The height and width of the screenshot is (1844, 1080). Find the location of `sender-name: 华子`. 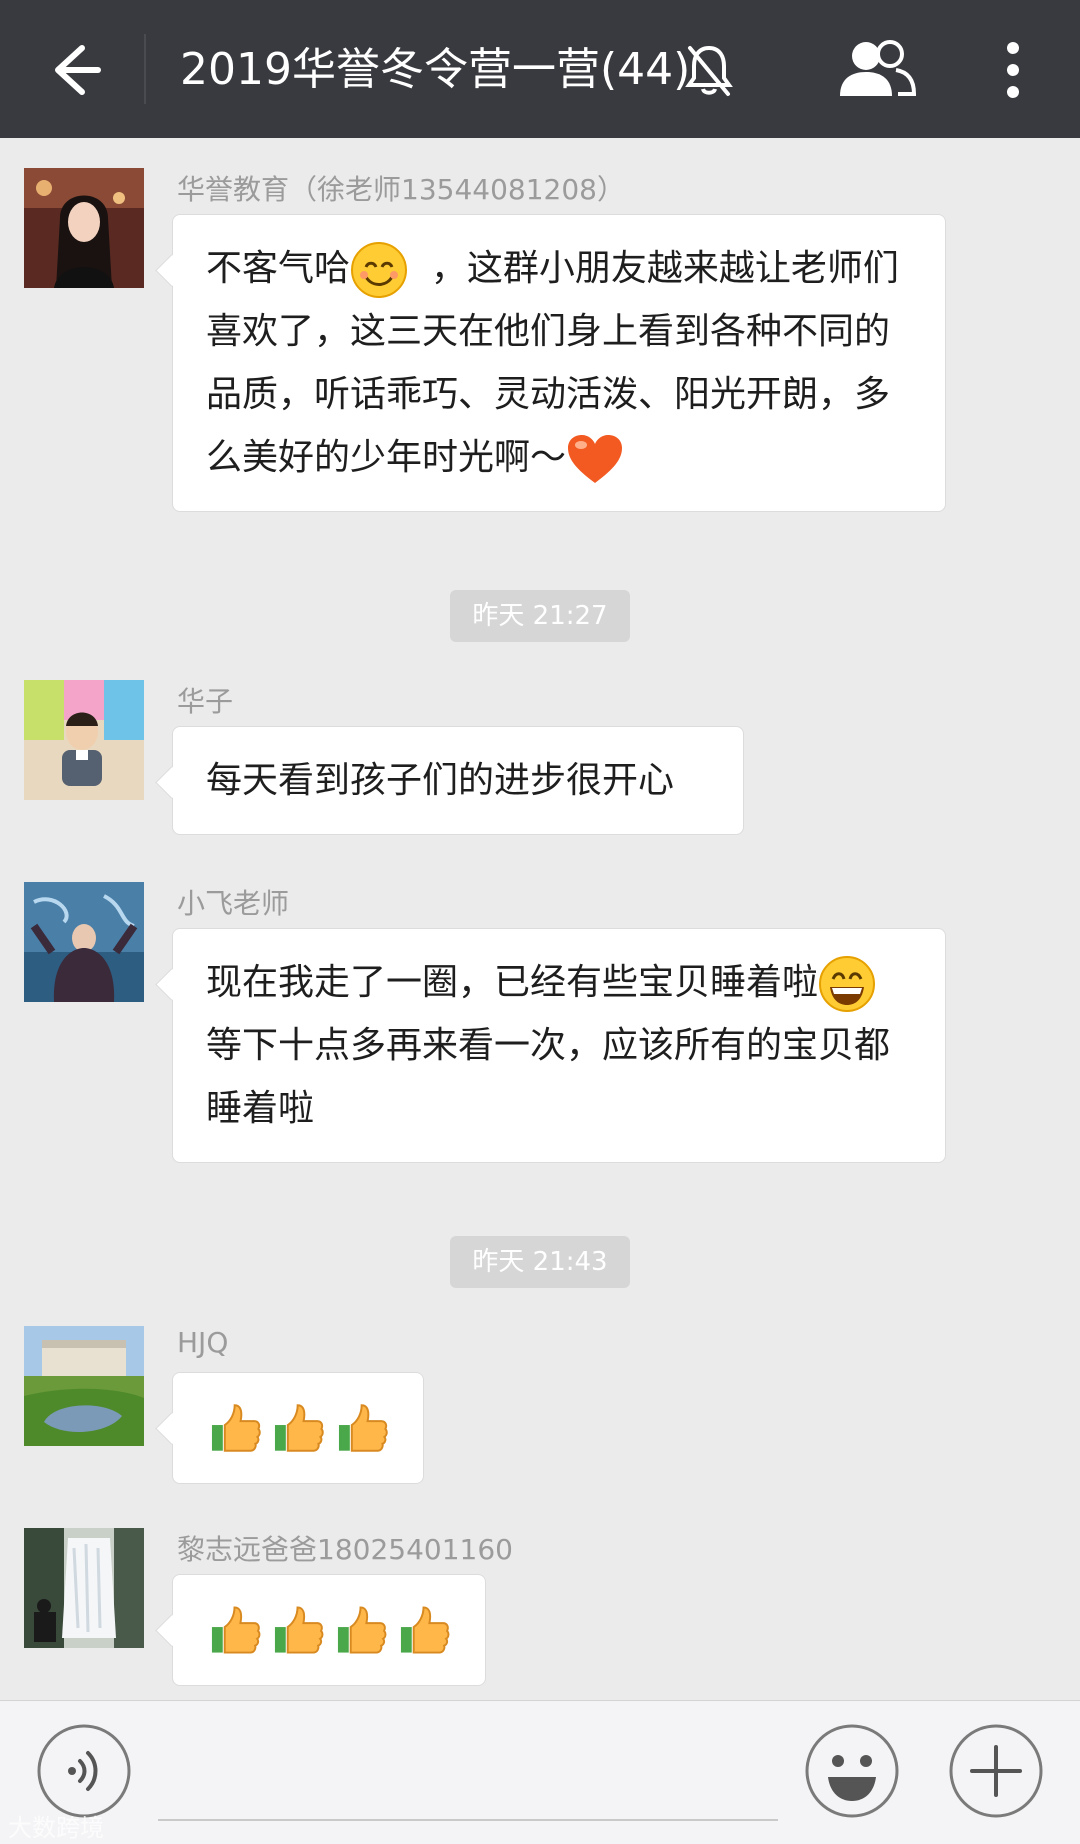

sender-name: 华子 is located at coordinates (205, 701).